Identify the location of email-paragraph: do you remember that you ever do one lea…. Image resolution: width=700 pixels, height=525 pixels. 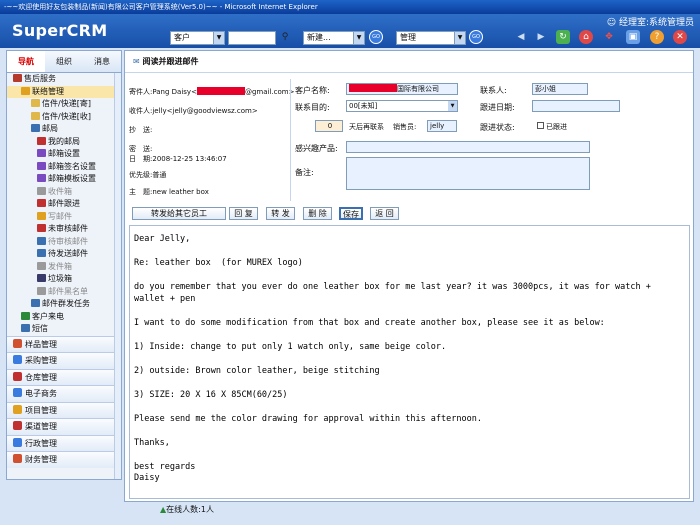
(395, 293).